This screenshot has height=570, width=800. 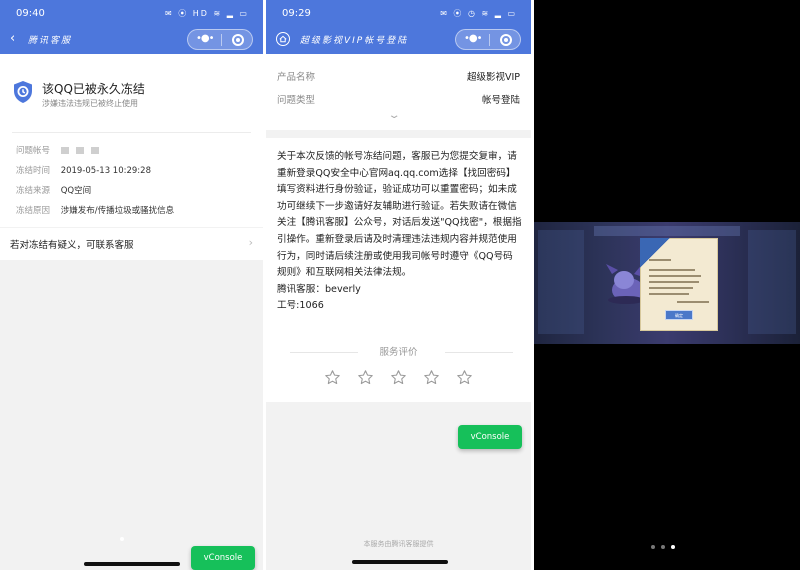 What do you see at coordinates (663, 543) in the screenshot?
I see `page-indicator` at bounding box center [663, 543].